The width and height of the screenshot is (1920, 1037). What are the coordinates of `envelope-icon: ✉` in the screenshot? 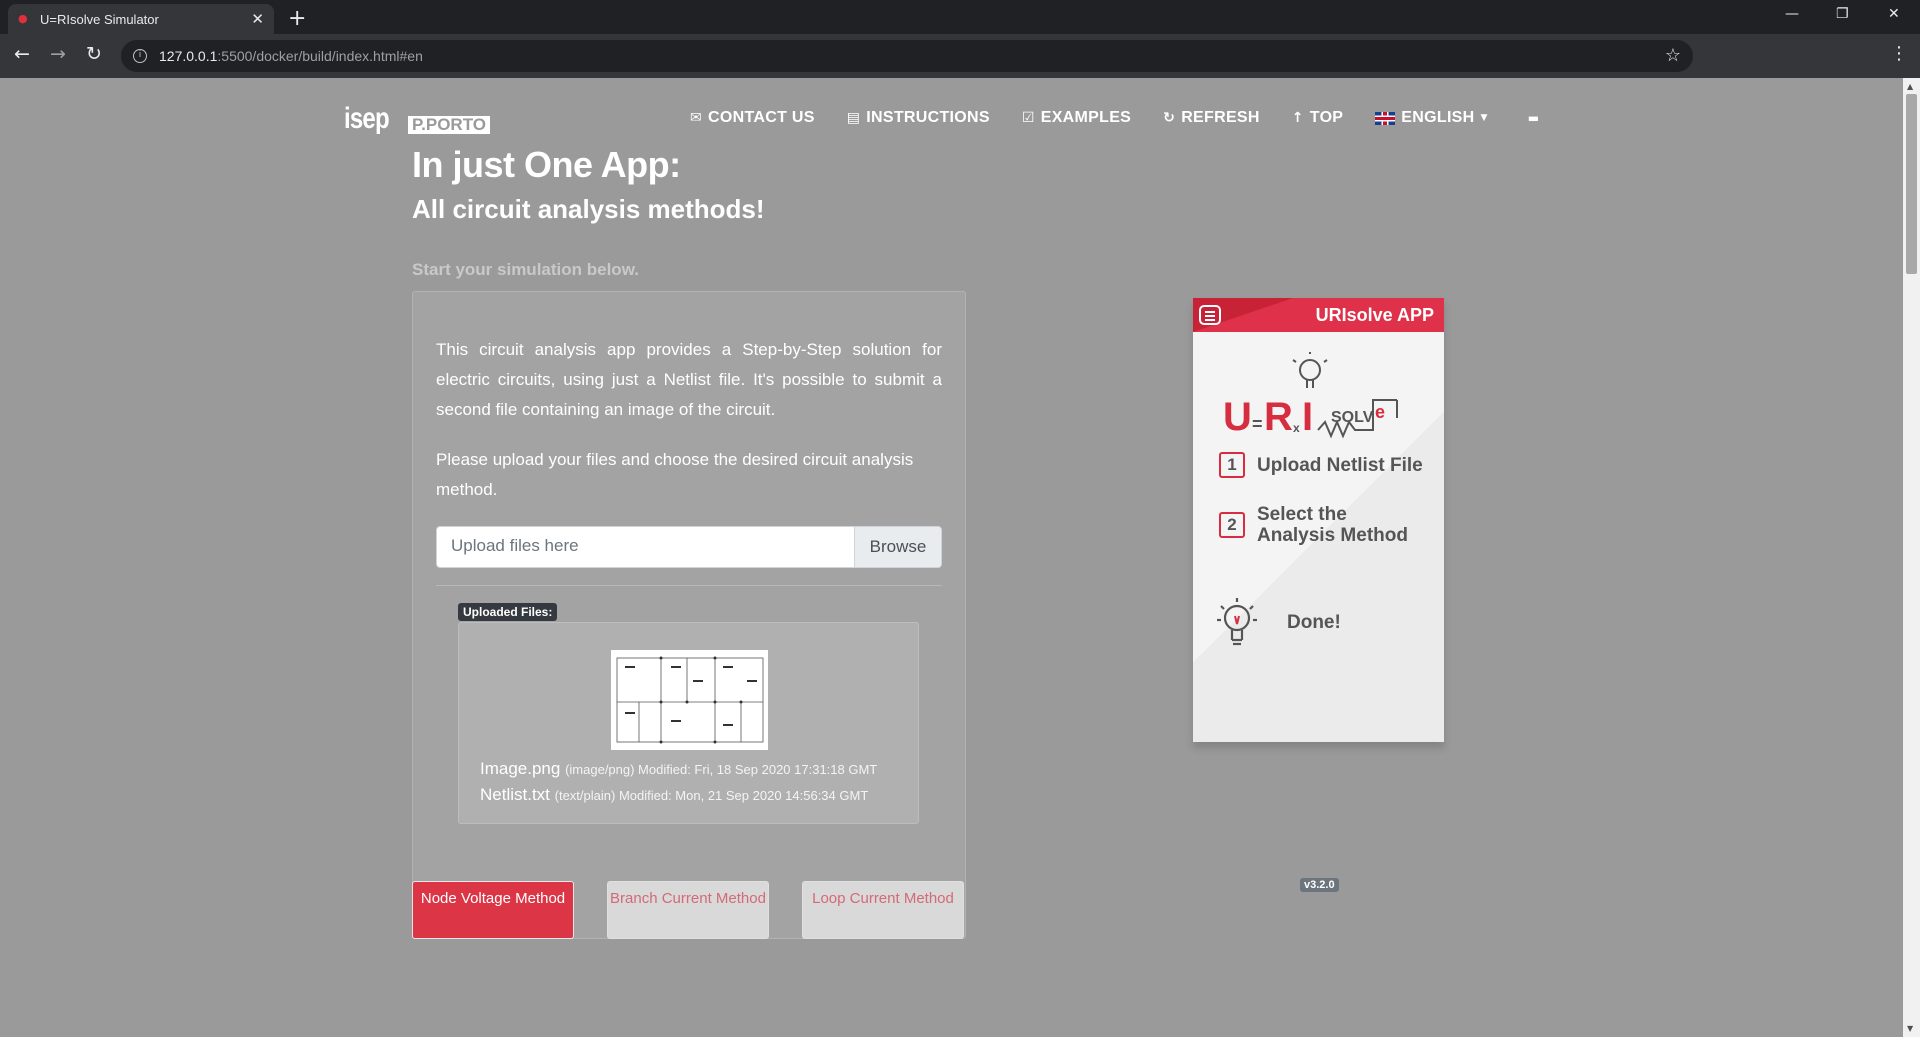 It's located at (696, 118).